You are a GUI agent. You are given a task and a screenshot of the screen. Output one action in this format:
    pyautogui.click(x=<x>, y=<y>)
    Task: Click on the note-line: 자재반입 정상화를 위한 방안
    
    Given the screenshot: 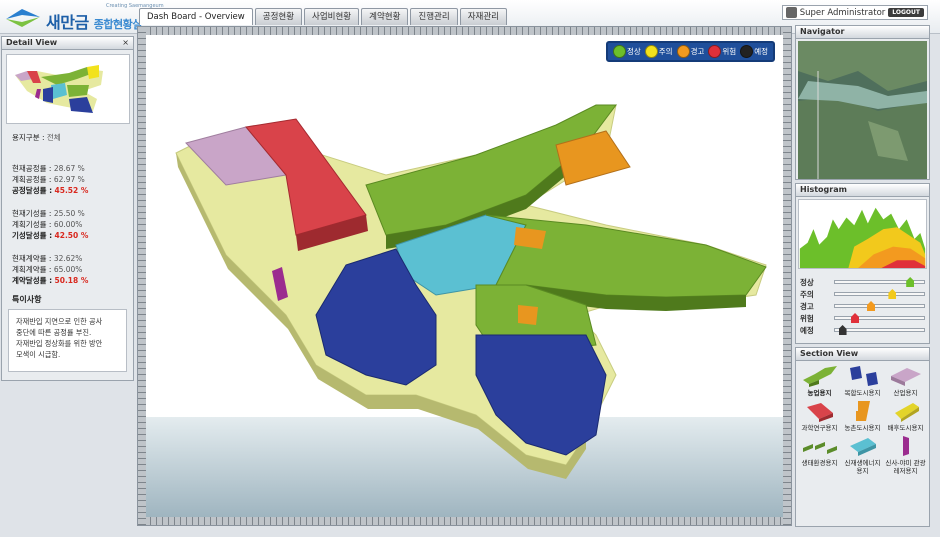 What is the action you would take?
    pyautogui.click(x=59, y=343)
    